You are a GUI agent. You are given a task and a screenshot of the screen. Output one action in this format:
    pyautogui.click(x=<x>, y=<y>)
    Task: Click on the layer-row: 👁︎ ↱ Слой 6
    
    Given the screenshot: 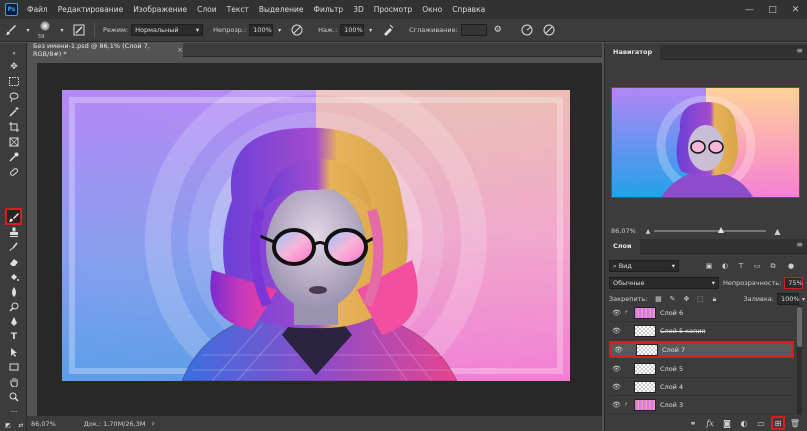 What is the action you would take?
    pyautogui.click(x=701, y=313)
    